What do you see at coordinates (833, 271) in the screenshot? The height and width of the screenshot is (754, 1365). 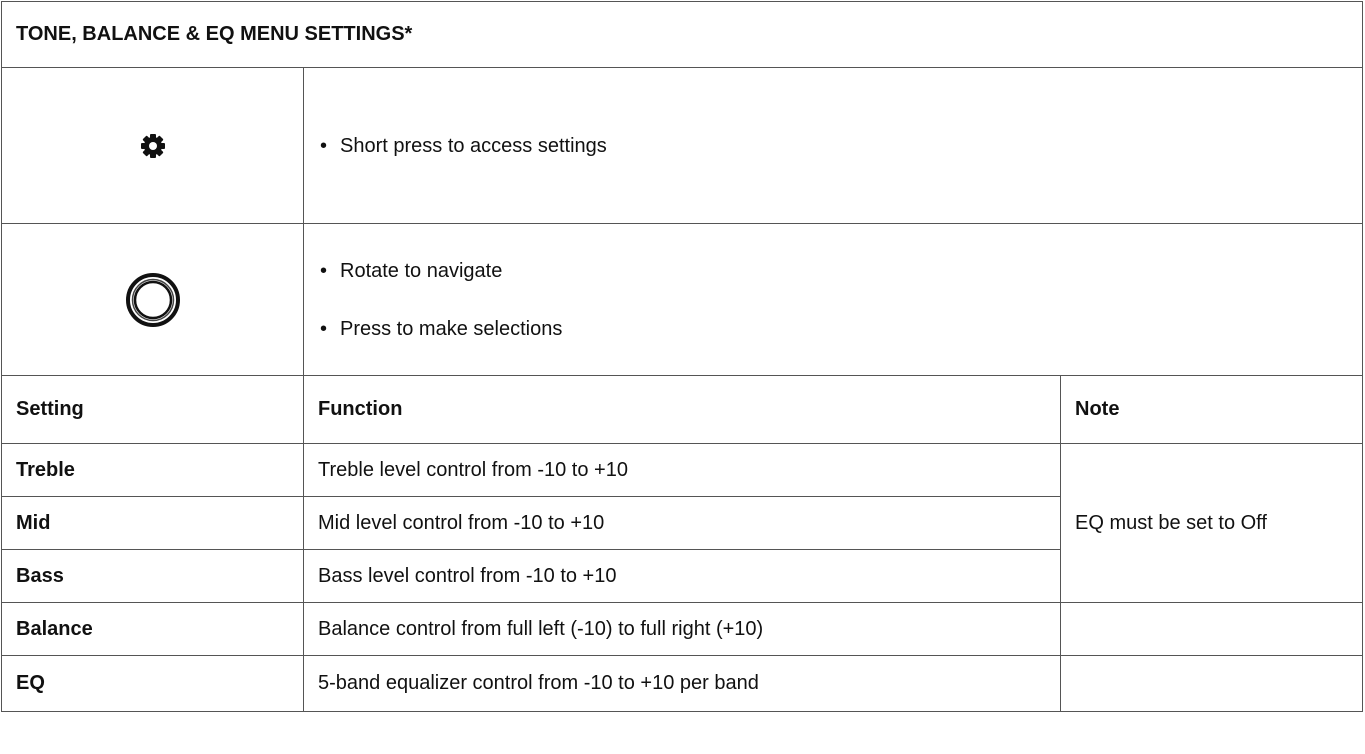 I see `bullet-item: Rotate to navigate` at bounding box center [833, 271].